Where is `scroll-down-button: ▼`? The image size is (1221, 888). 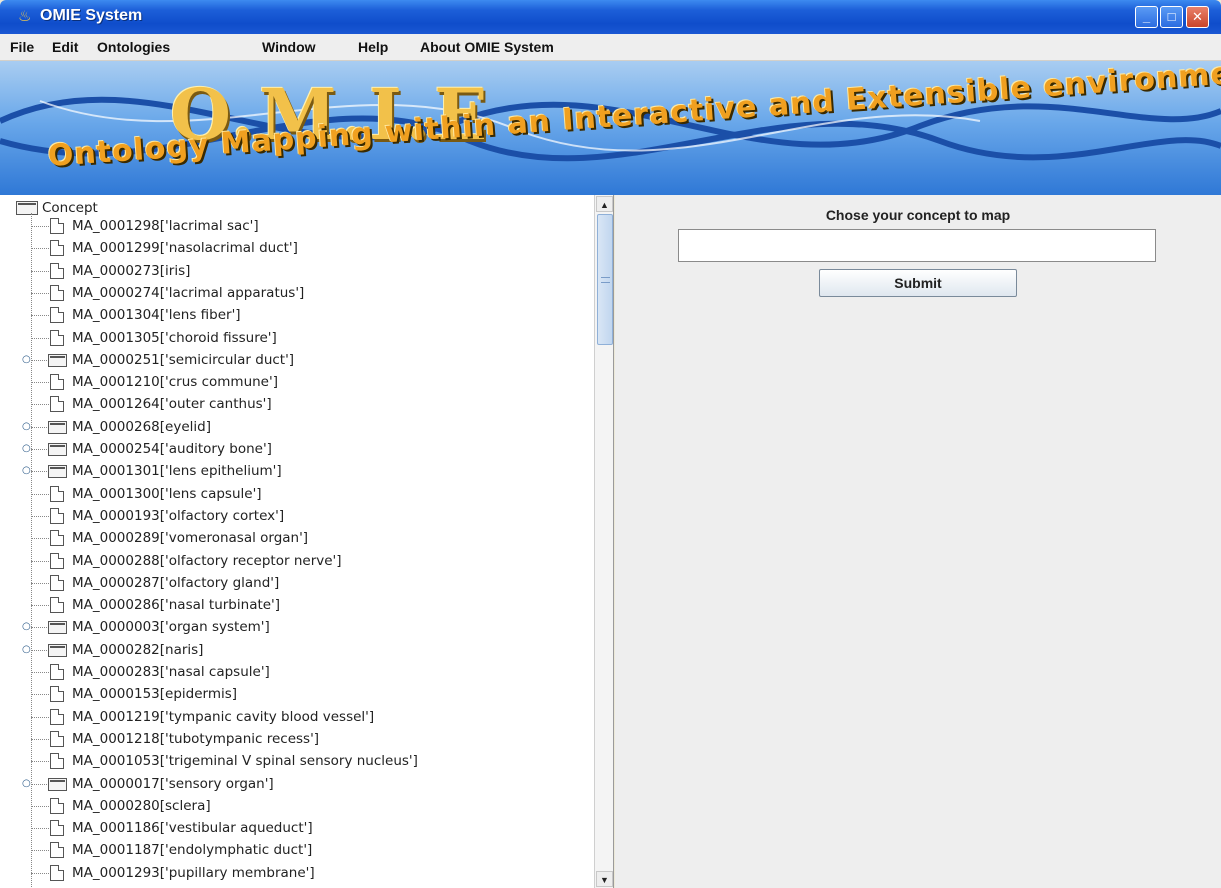 scroll-down-button: ▼ is located at coordinates (604, 879).